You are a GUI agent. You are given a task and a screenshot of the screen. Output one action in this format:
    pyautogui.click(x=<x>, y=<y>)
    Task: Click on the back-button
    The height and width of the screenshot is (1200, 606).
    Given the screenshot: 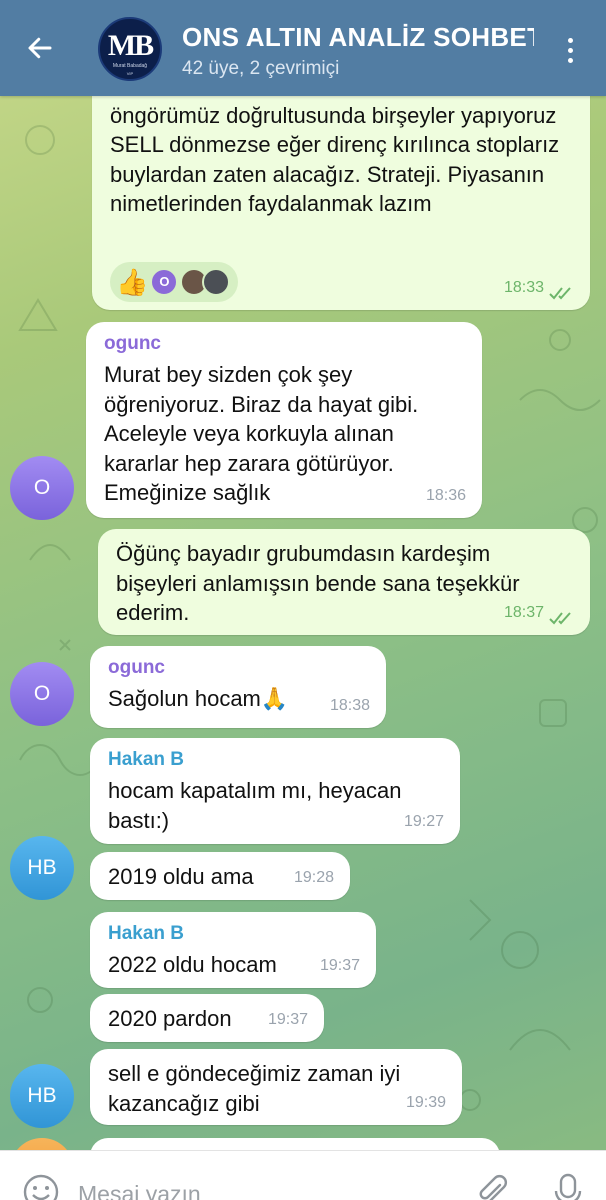 What is the action you would take?
    pyautogui.click(x=40, y=48)
    